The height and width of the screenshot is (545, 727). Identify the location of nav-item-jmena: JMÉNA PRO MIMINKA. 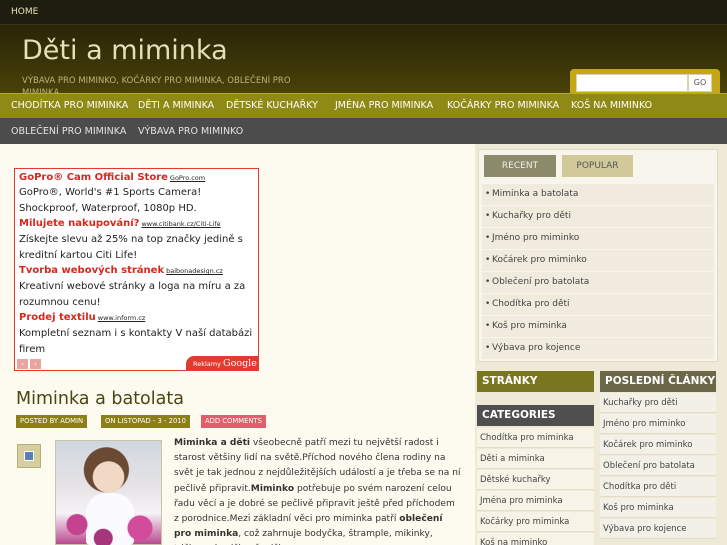
(384, 105).